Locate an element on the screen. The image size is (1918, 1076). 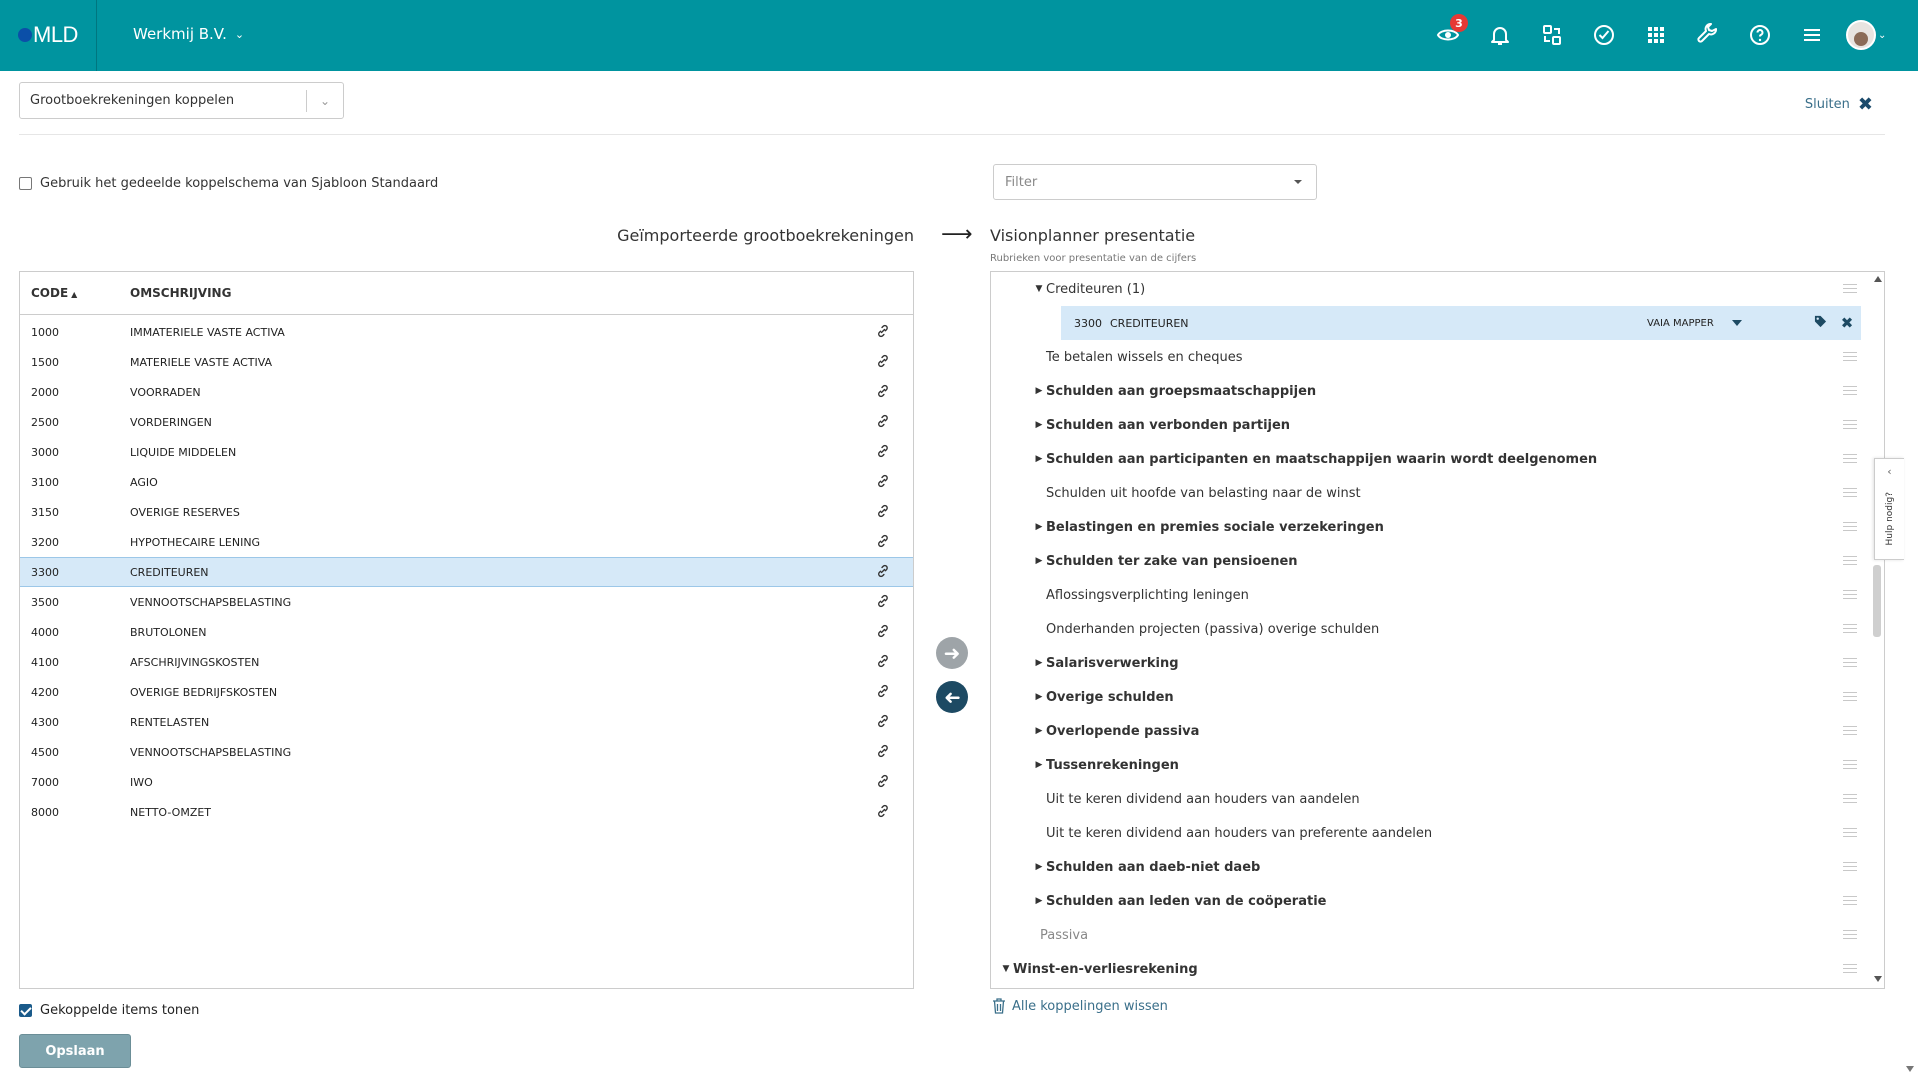
mld-logo: MLD is located at coordinates (48, 35).